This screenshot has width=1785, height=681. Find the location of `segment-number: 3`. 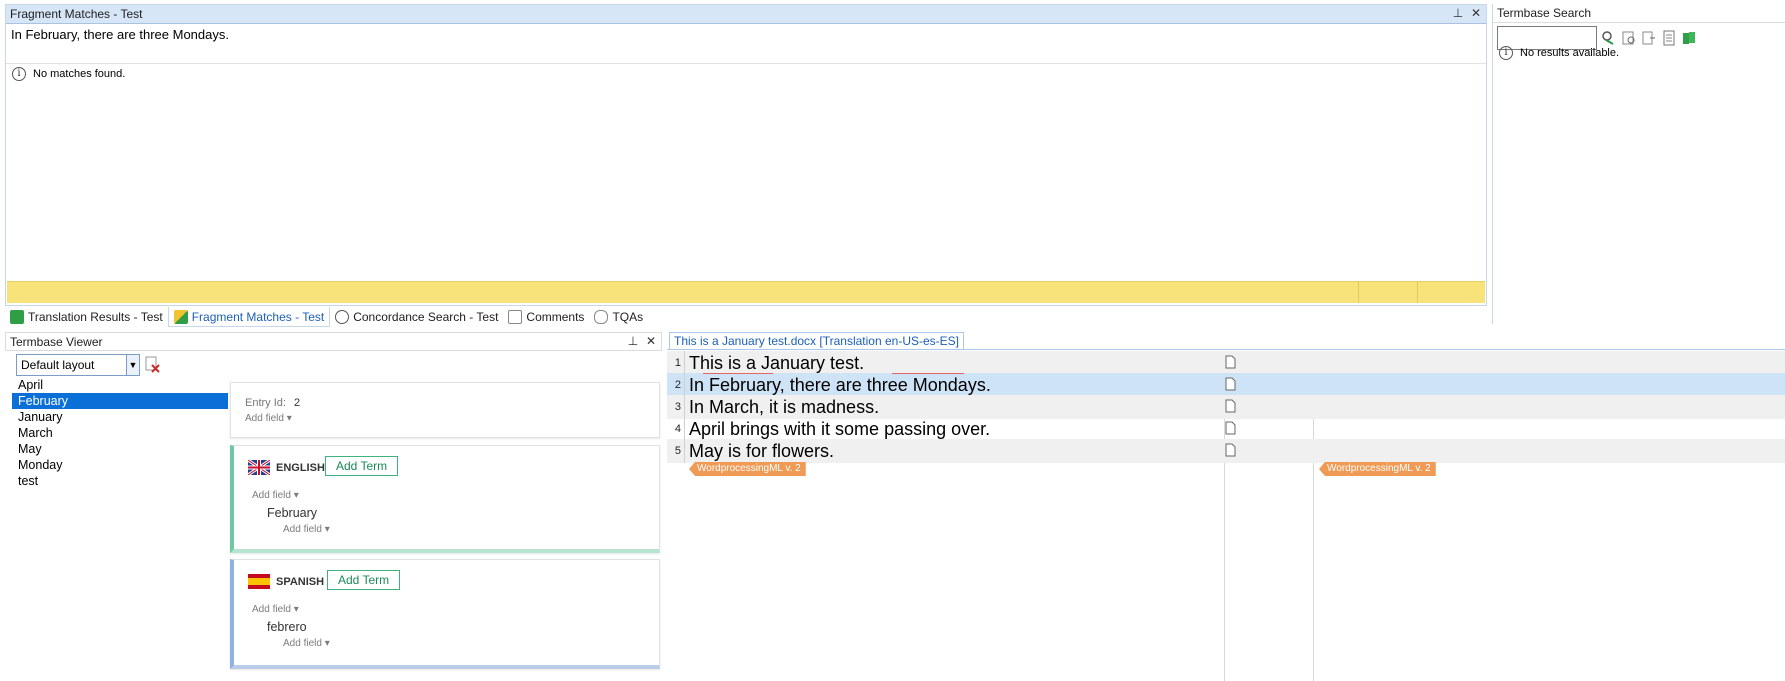

segment-number: 3 is located at coordinates (676, 407).